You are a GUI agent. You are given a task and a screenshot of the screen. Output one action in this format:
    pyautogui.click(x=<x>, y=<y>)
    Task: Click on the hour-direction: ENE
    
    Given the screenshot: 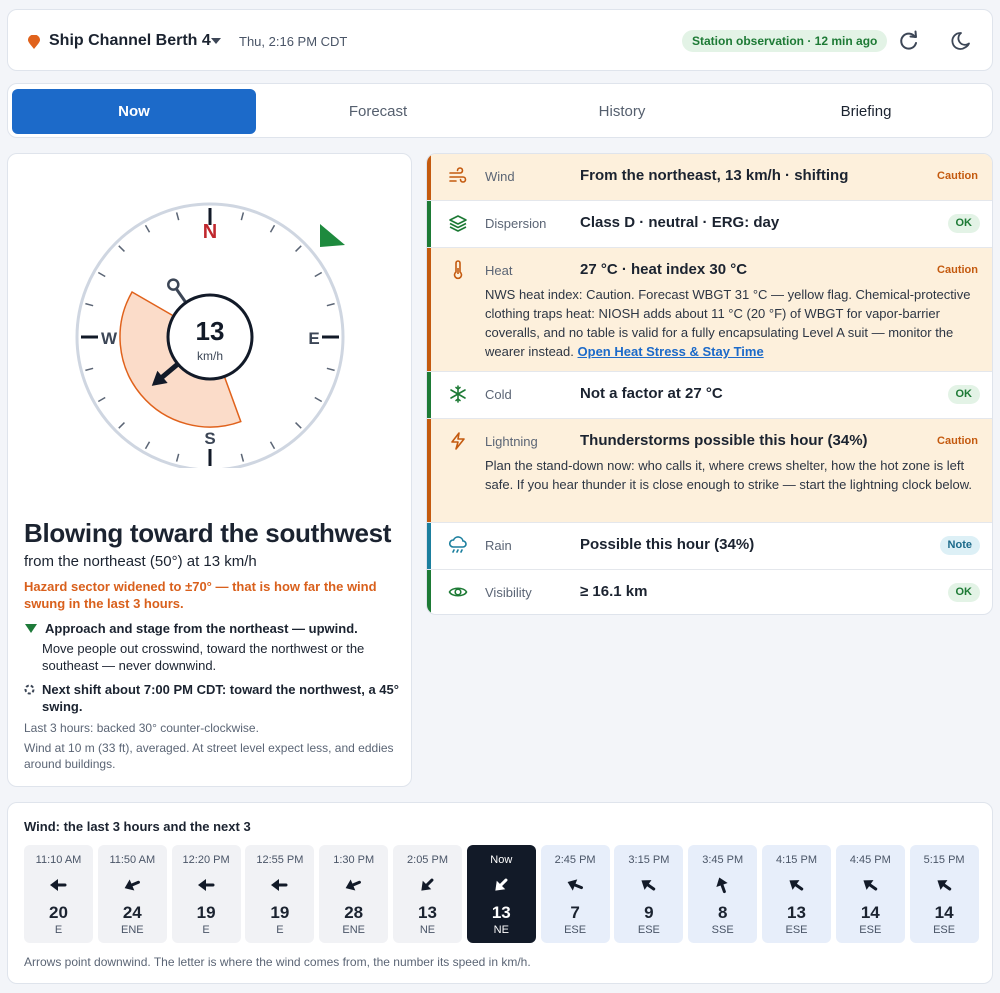 What is the action you would take?
    pyautogui.click(x=132, y=930)
    